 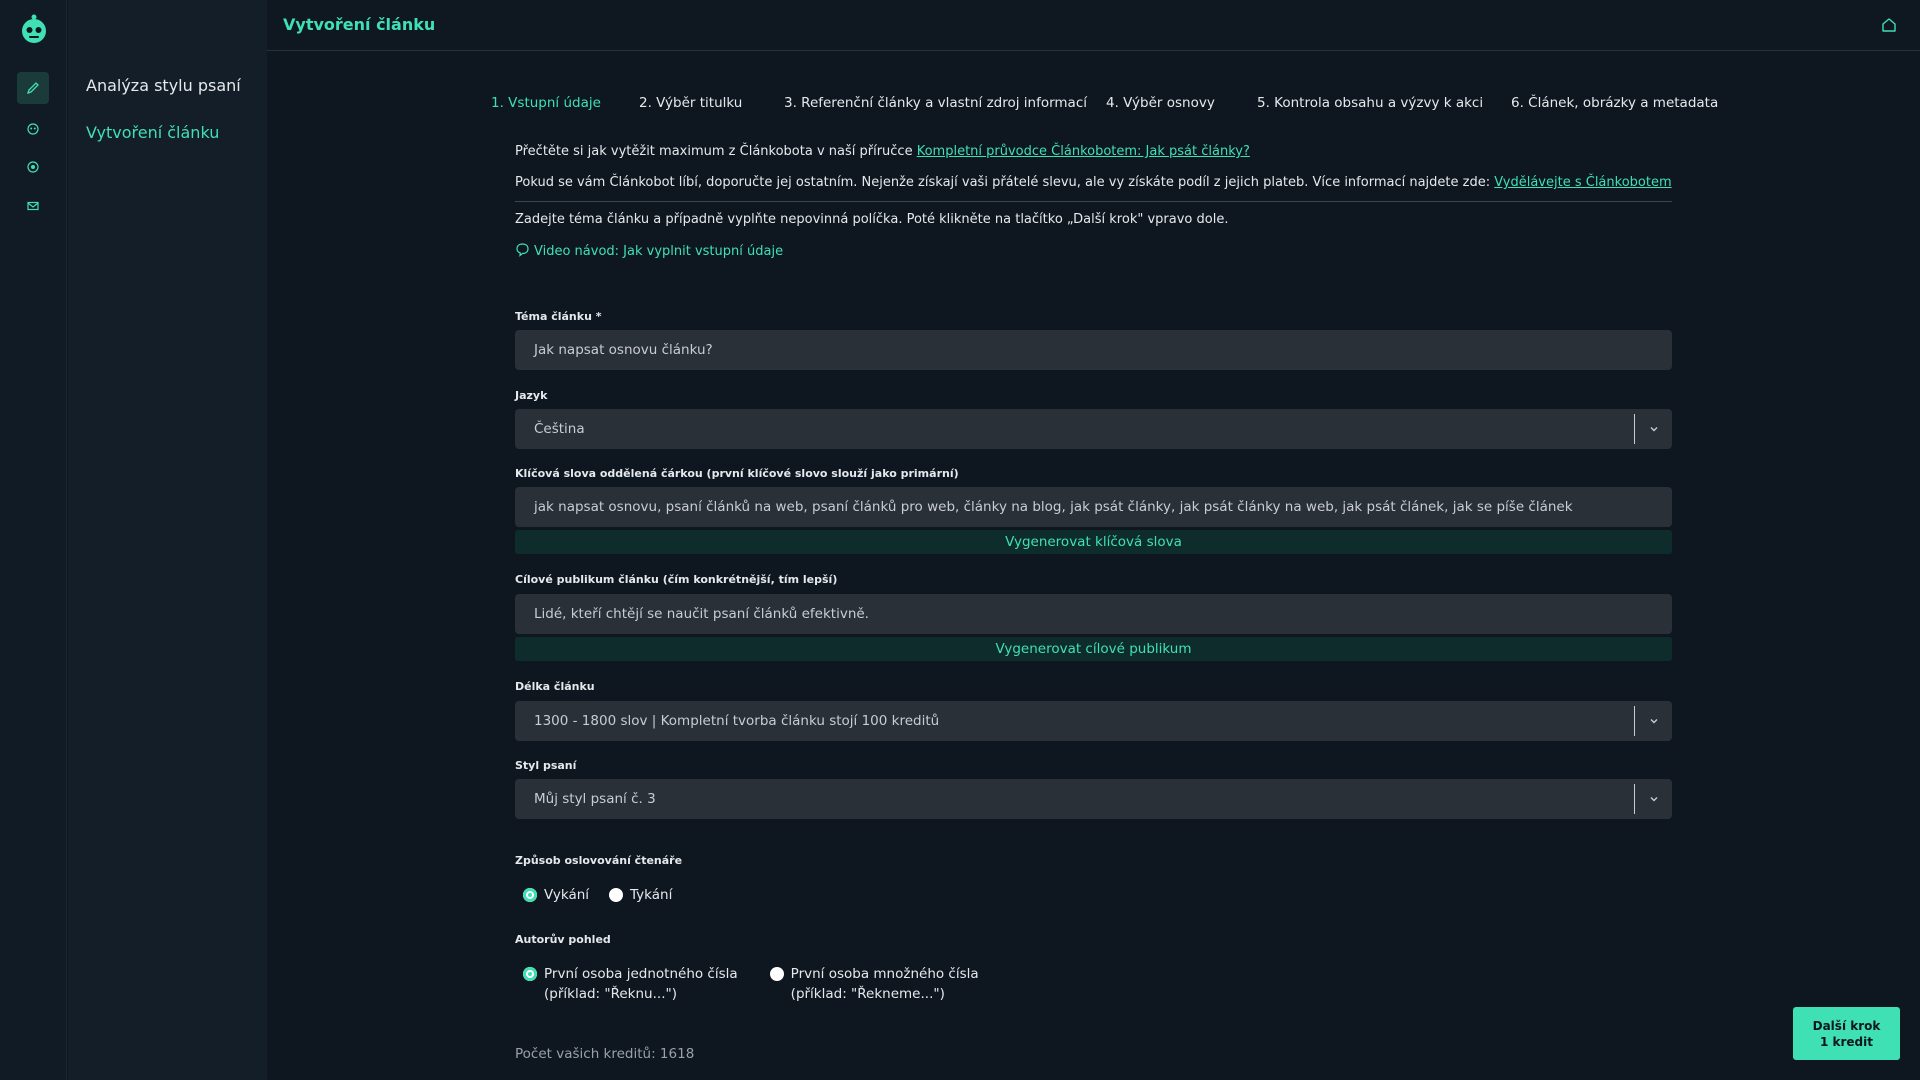 What do you see at coordinates (1093, 25) in the screenshot?
I see `top-bar: Vytvoření článku` at bounding box center [1093, 25].